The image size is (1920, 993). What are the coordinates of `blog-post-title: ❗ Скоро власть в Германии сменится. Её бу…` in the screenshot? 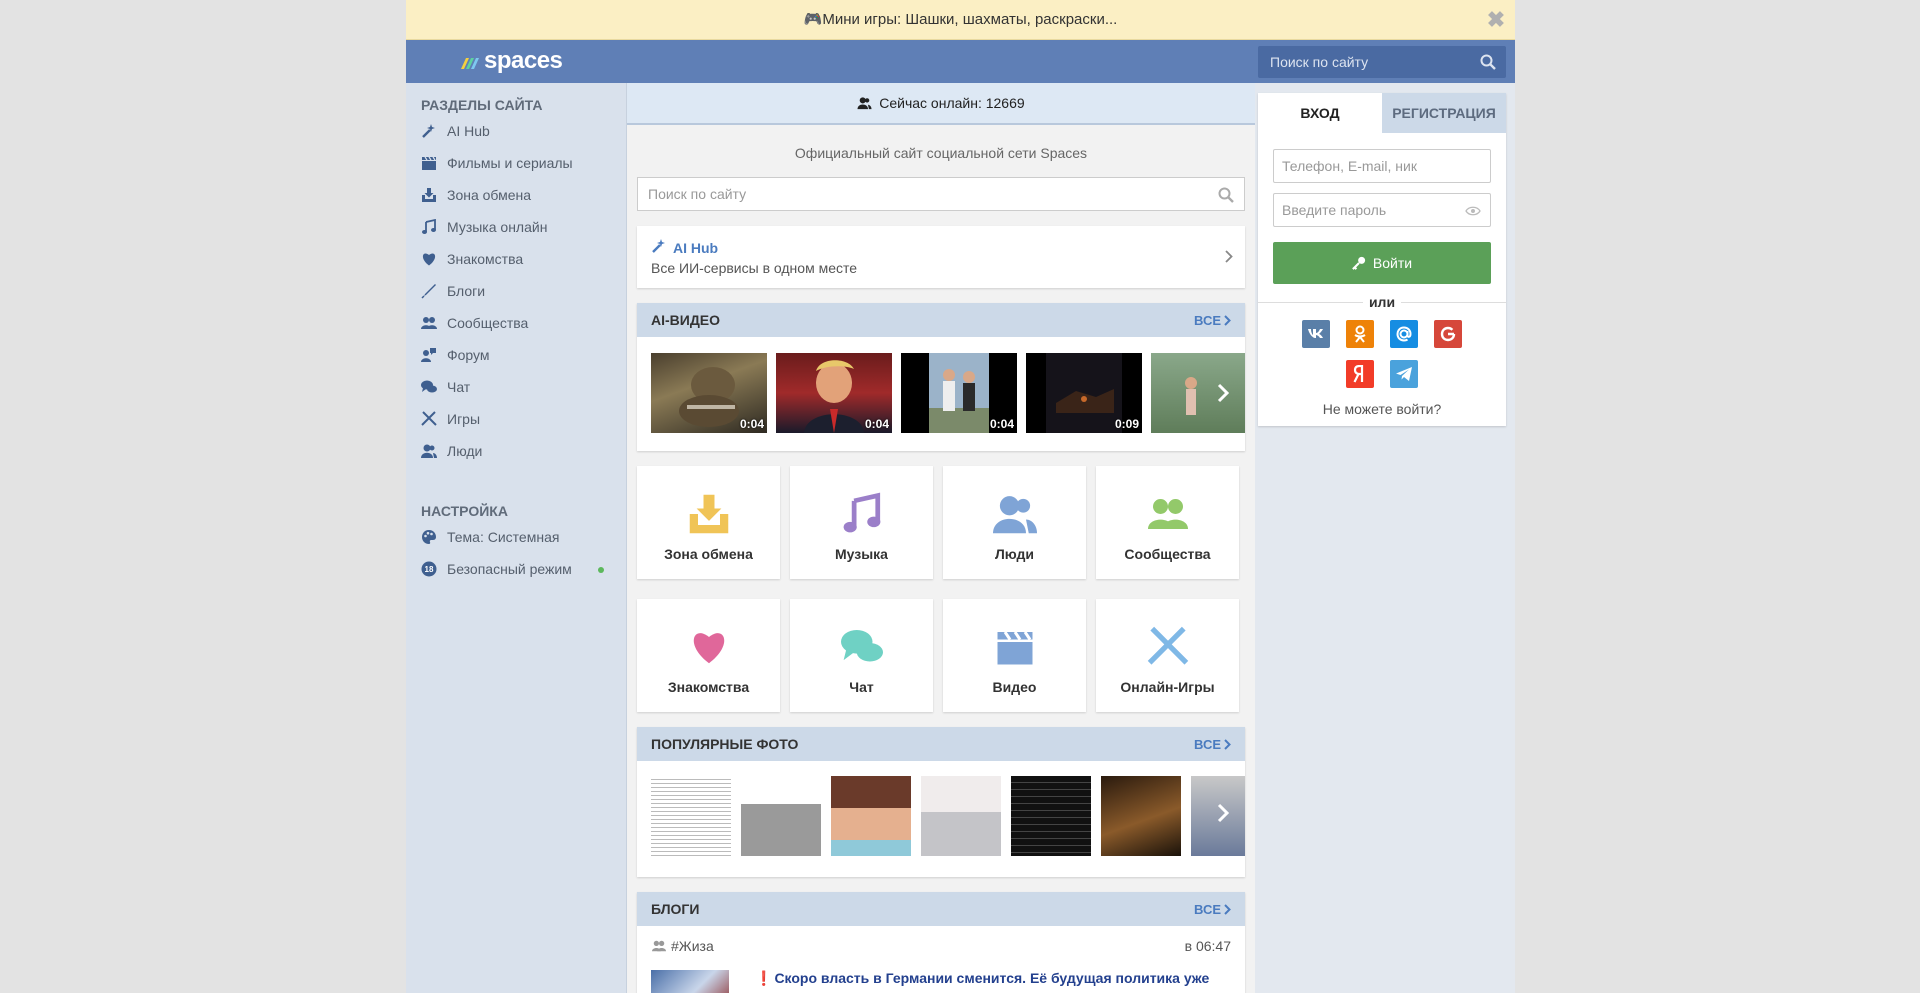 It's located at (982, 981).